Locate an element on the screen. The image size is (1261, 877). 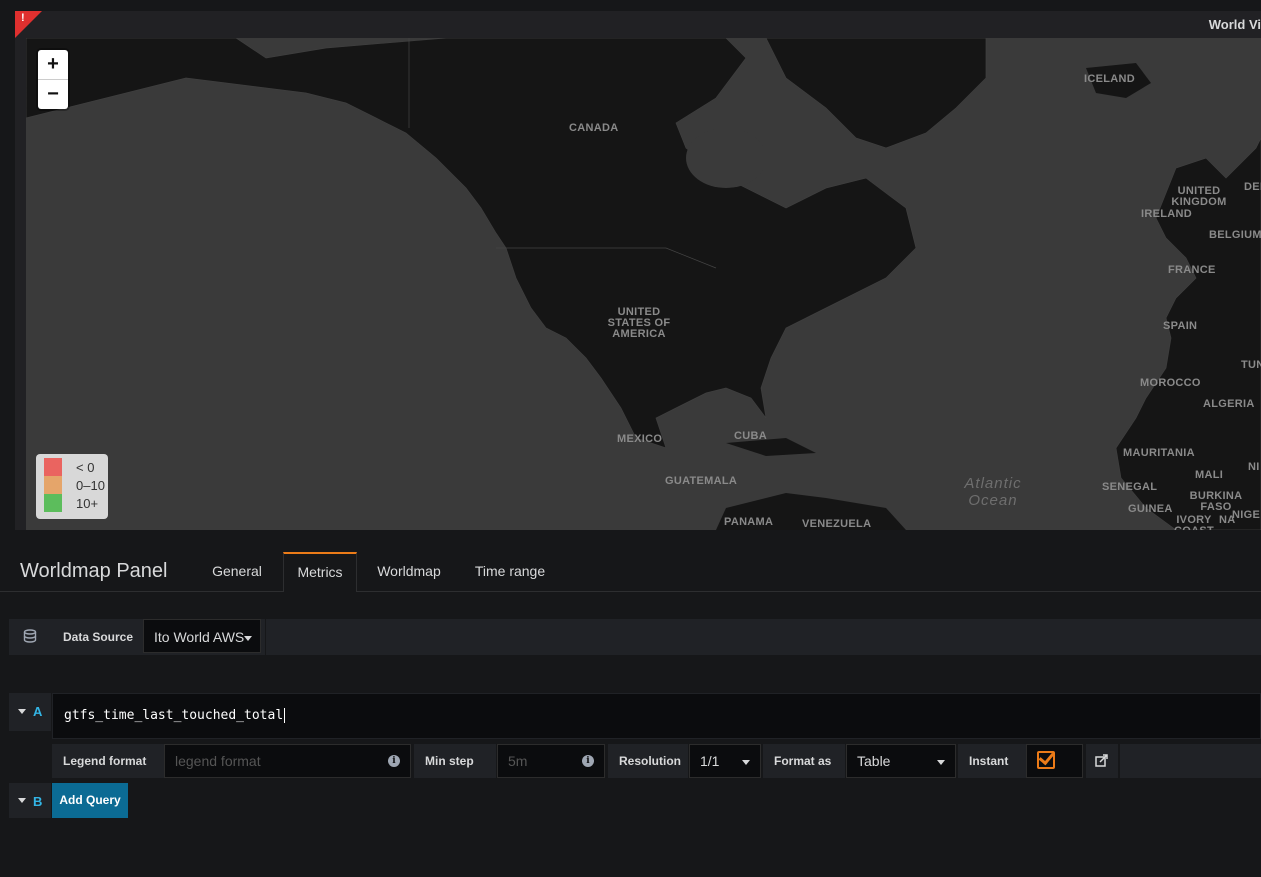
datasource-select: Ito World AWS is located at coordinates (202, 636).